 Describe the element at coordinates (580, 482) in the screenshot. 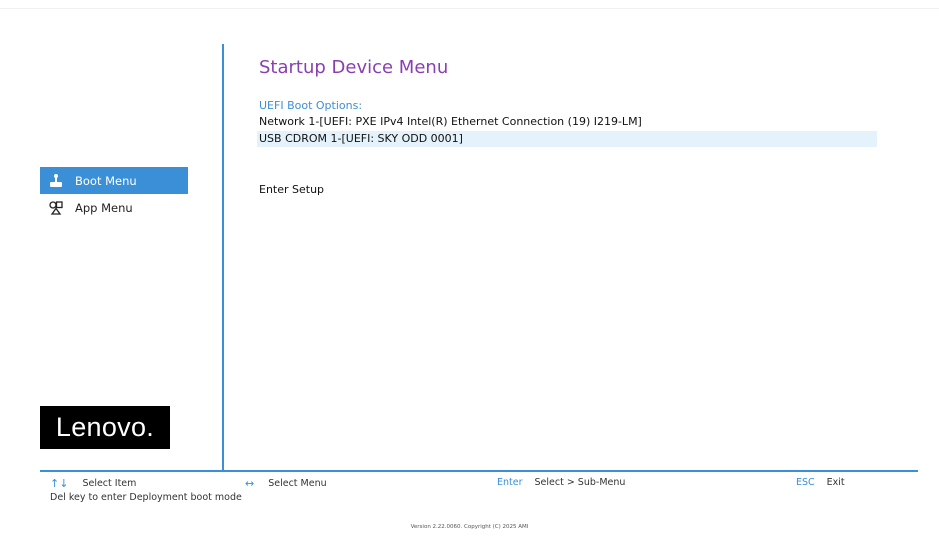

I see `hint-label: Select > Sub-Menu` at that location.